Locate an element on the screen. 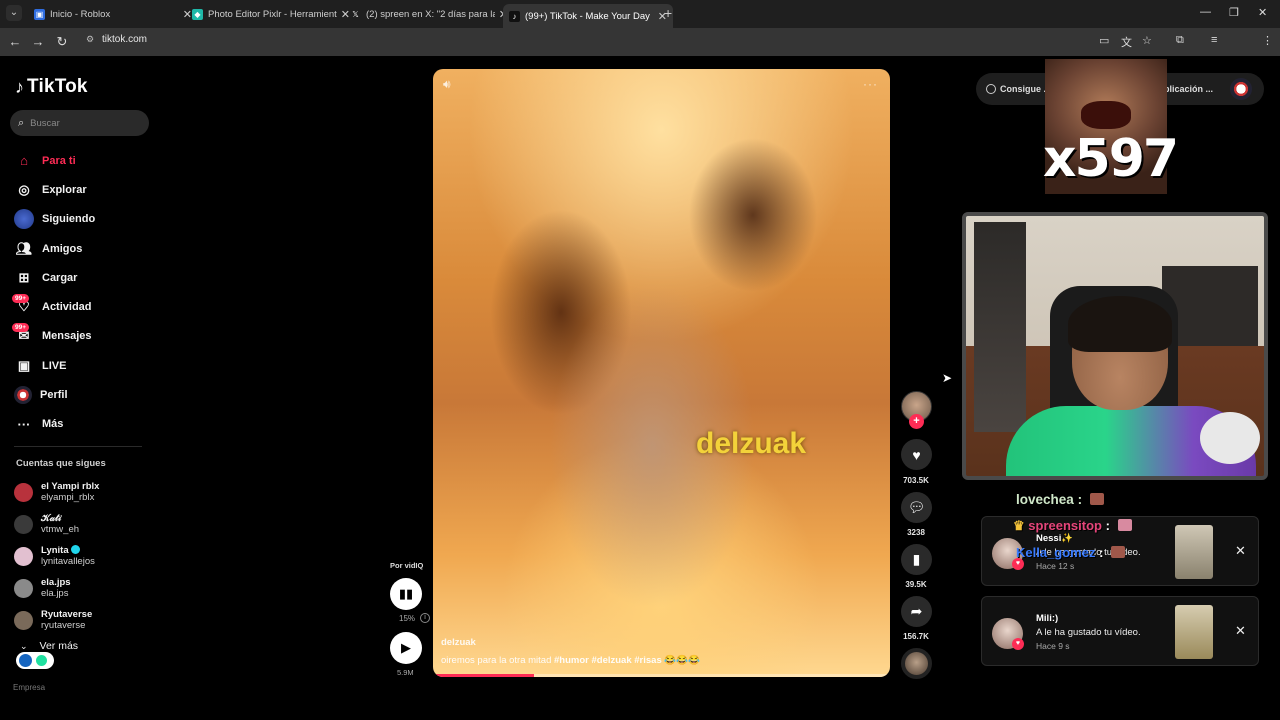  video-overlay-text: delzuak is located at coordinates (751, 443).